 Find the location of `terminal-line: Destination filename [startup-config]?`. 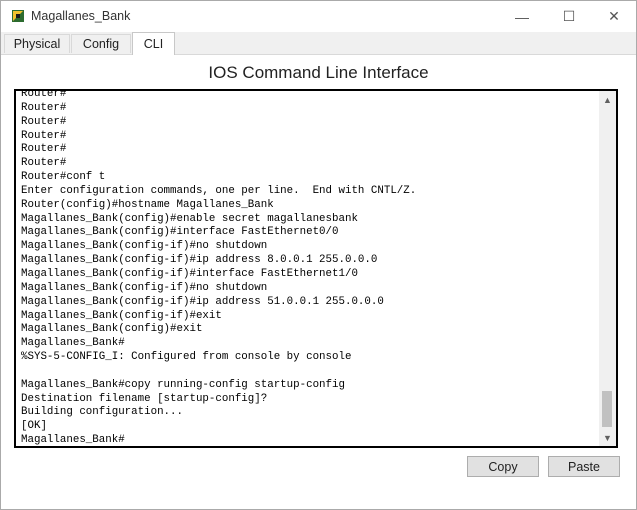

terminal-line: Destination filename [startup-config]? is located at coordinates (144, 398).